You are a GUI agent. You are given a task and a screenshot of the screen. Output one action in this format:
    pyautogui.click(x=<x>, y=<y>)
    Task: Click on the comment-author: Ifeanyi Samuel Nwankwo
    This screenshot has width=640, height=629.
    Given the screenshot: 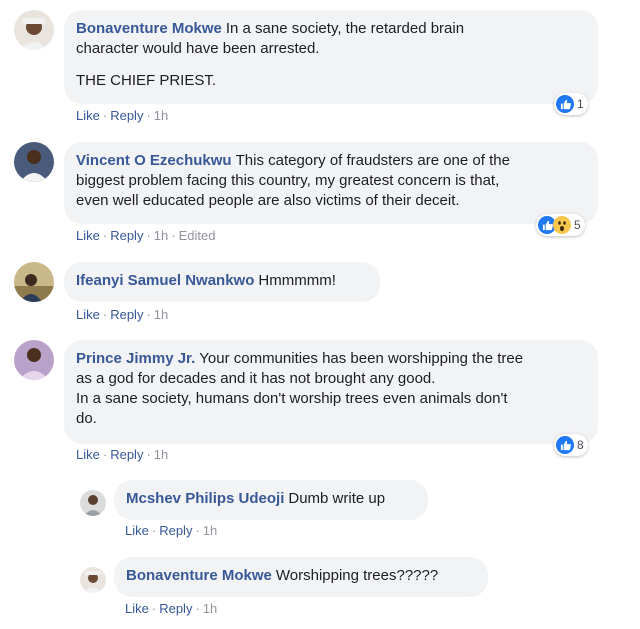 What is the action you would take?
    pyautogui.click(x=165, y=280)
    